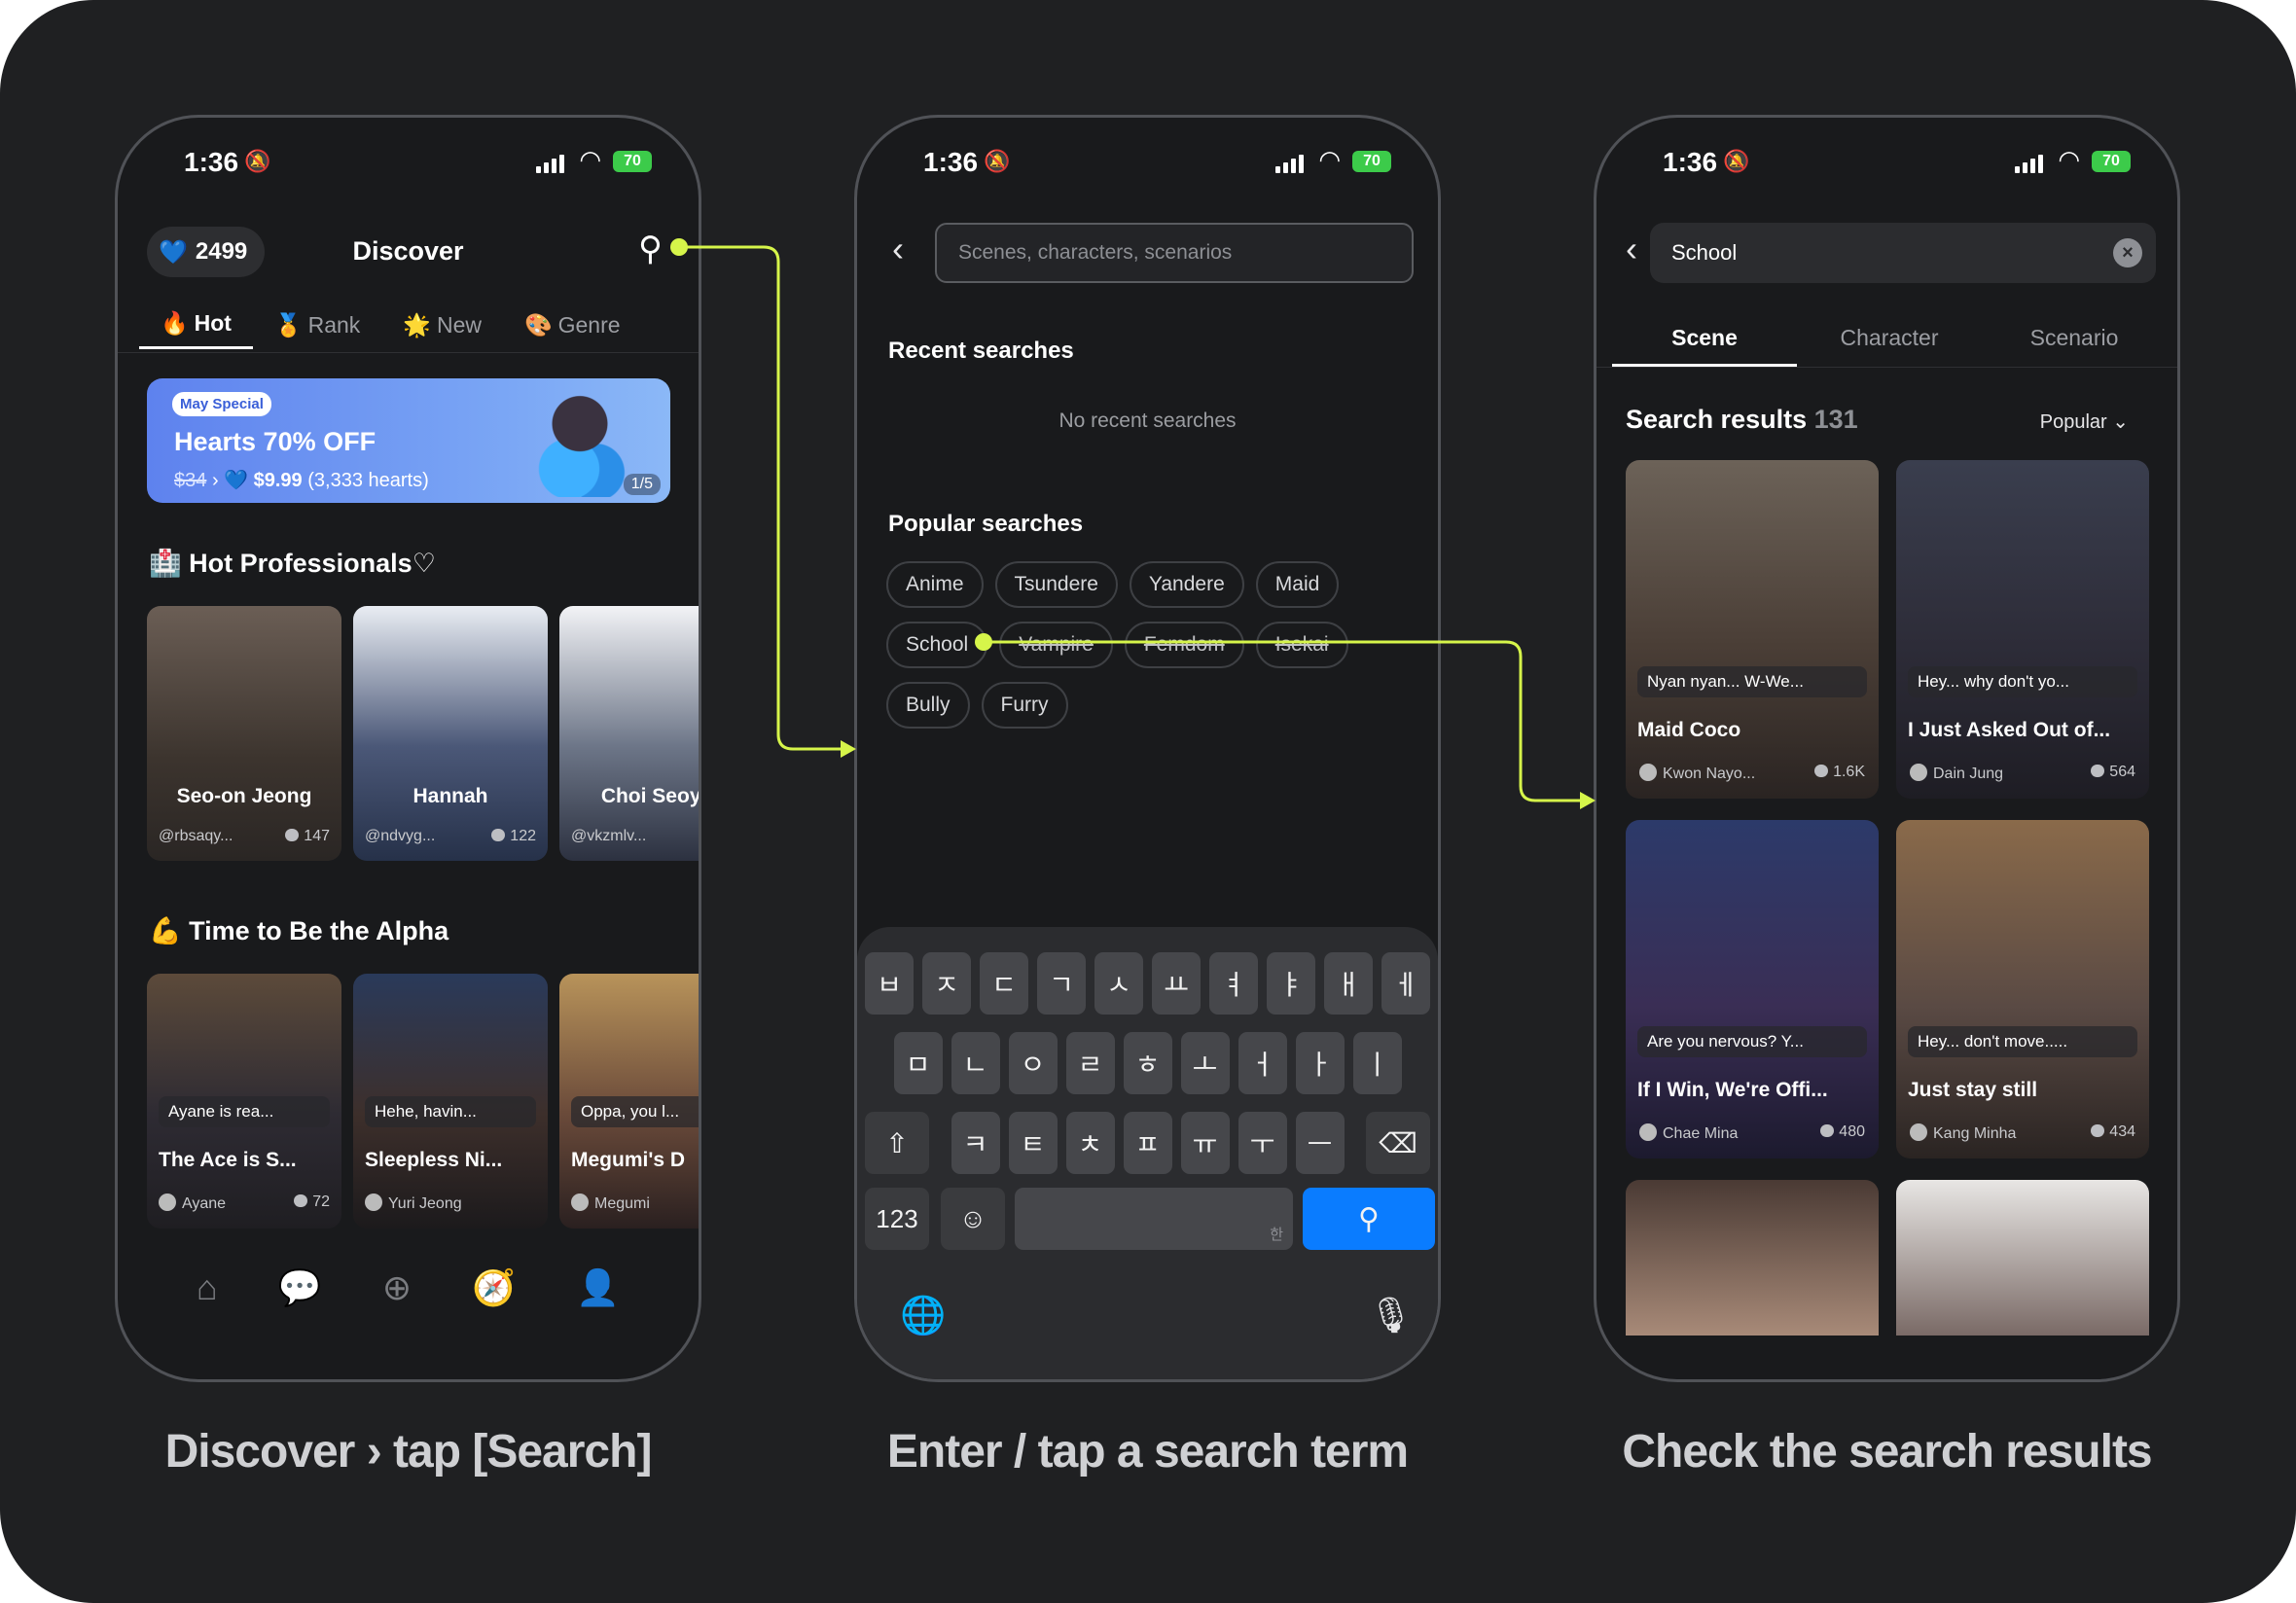  What do you see at coordinates (973, 1219) in the screenshot?
I see `emoji-key: ☺` at bounding box center [973, 1219].